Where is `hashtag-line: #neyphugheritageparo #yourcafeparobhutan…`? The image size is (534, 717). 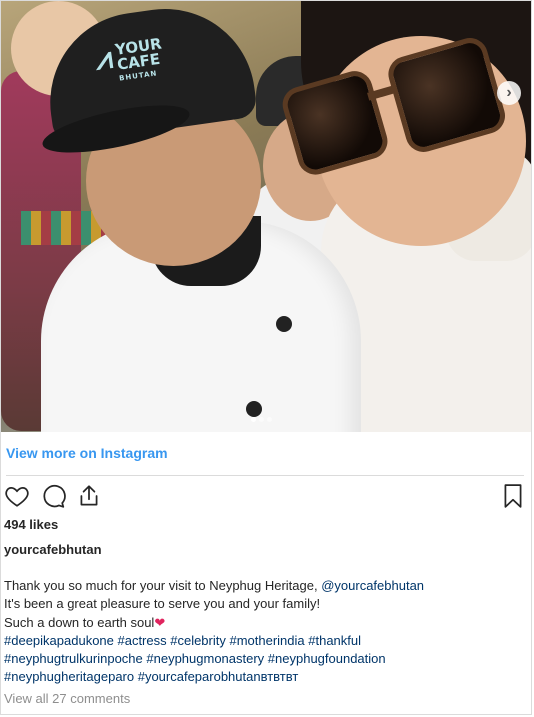 hashtag-line: #neyphugheritageparo #yourcafeparobhutan… is located at coordinates (264, 677).